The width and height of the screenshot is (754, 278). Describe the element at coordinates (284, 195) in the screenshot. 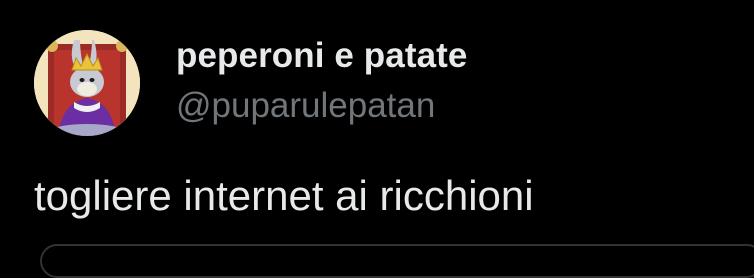

I see `tweet-text: togliere internet ai ricchioni` at that location.